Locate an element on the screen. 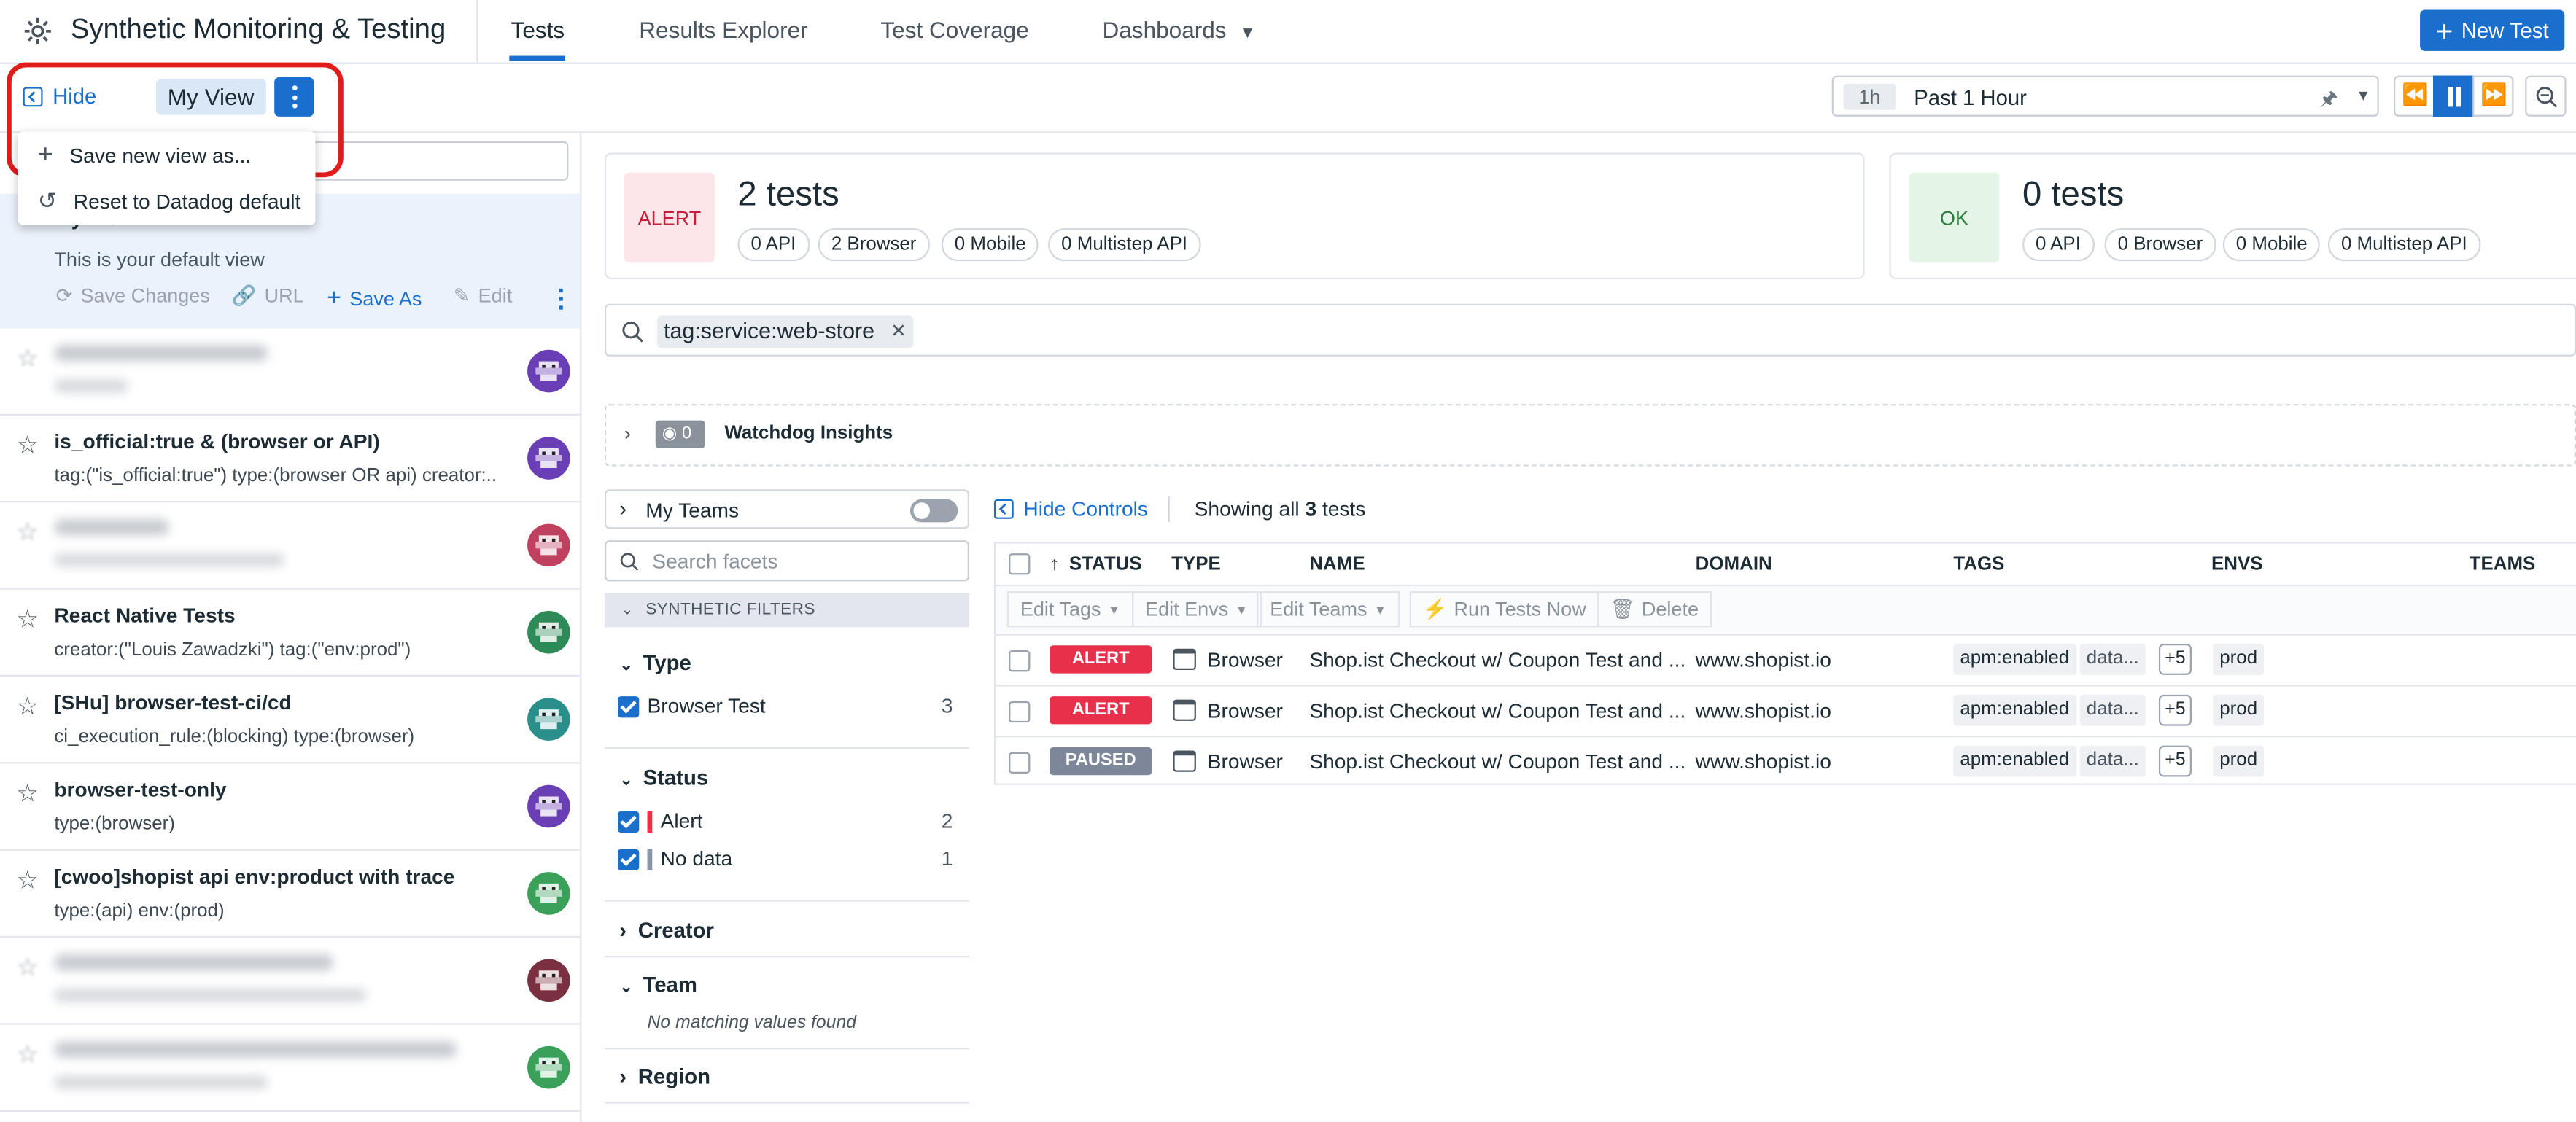 This screenshot has height=1122, width=2576. tab-tests: Tests is located at coordinates (538, 30).